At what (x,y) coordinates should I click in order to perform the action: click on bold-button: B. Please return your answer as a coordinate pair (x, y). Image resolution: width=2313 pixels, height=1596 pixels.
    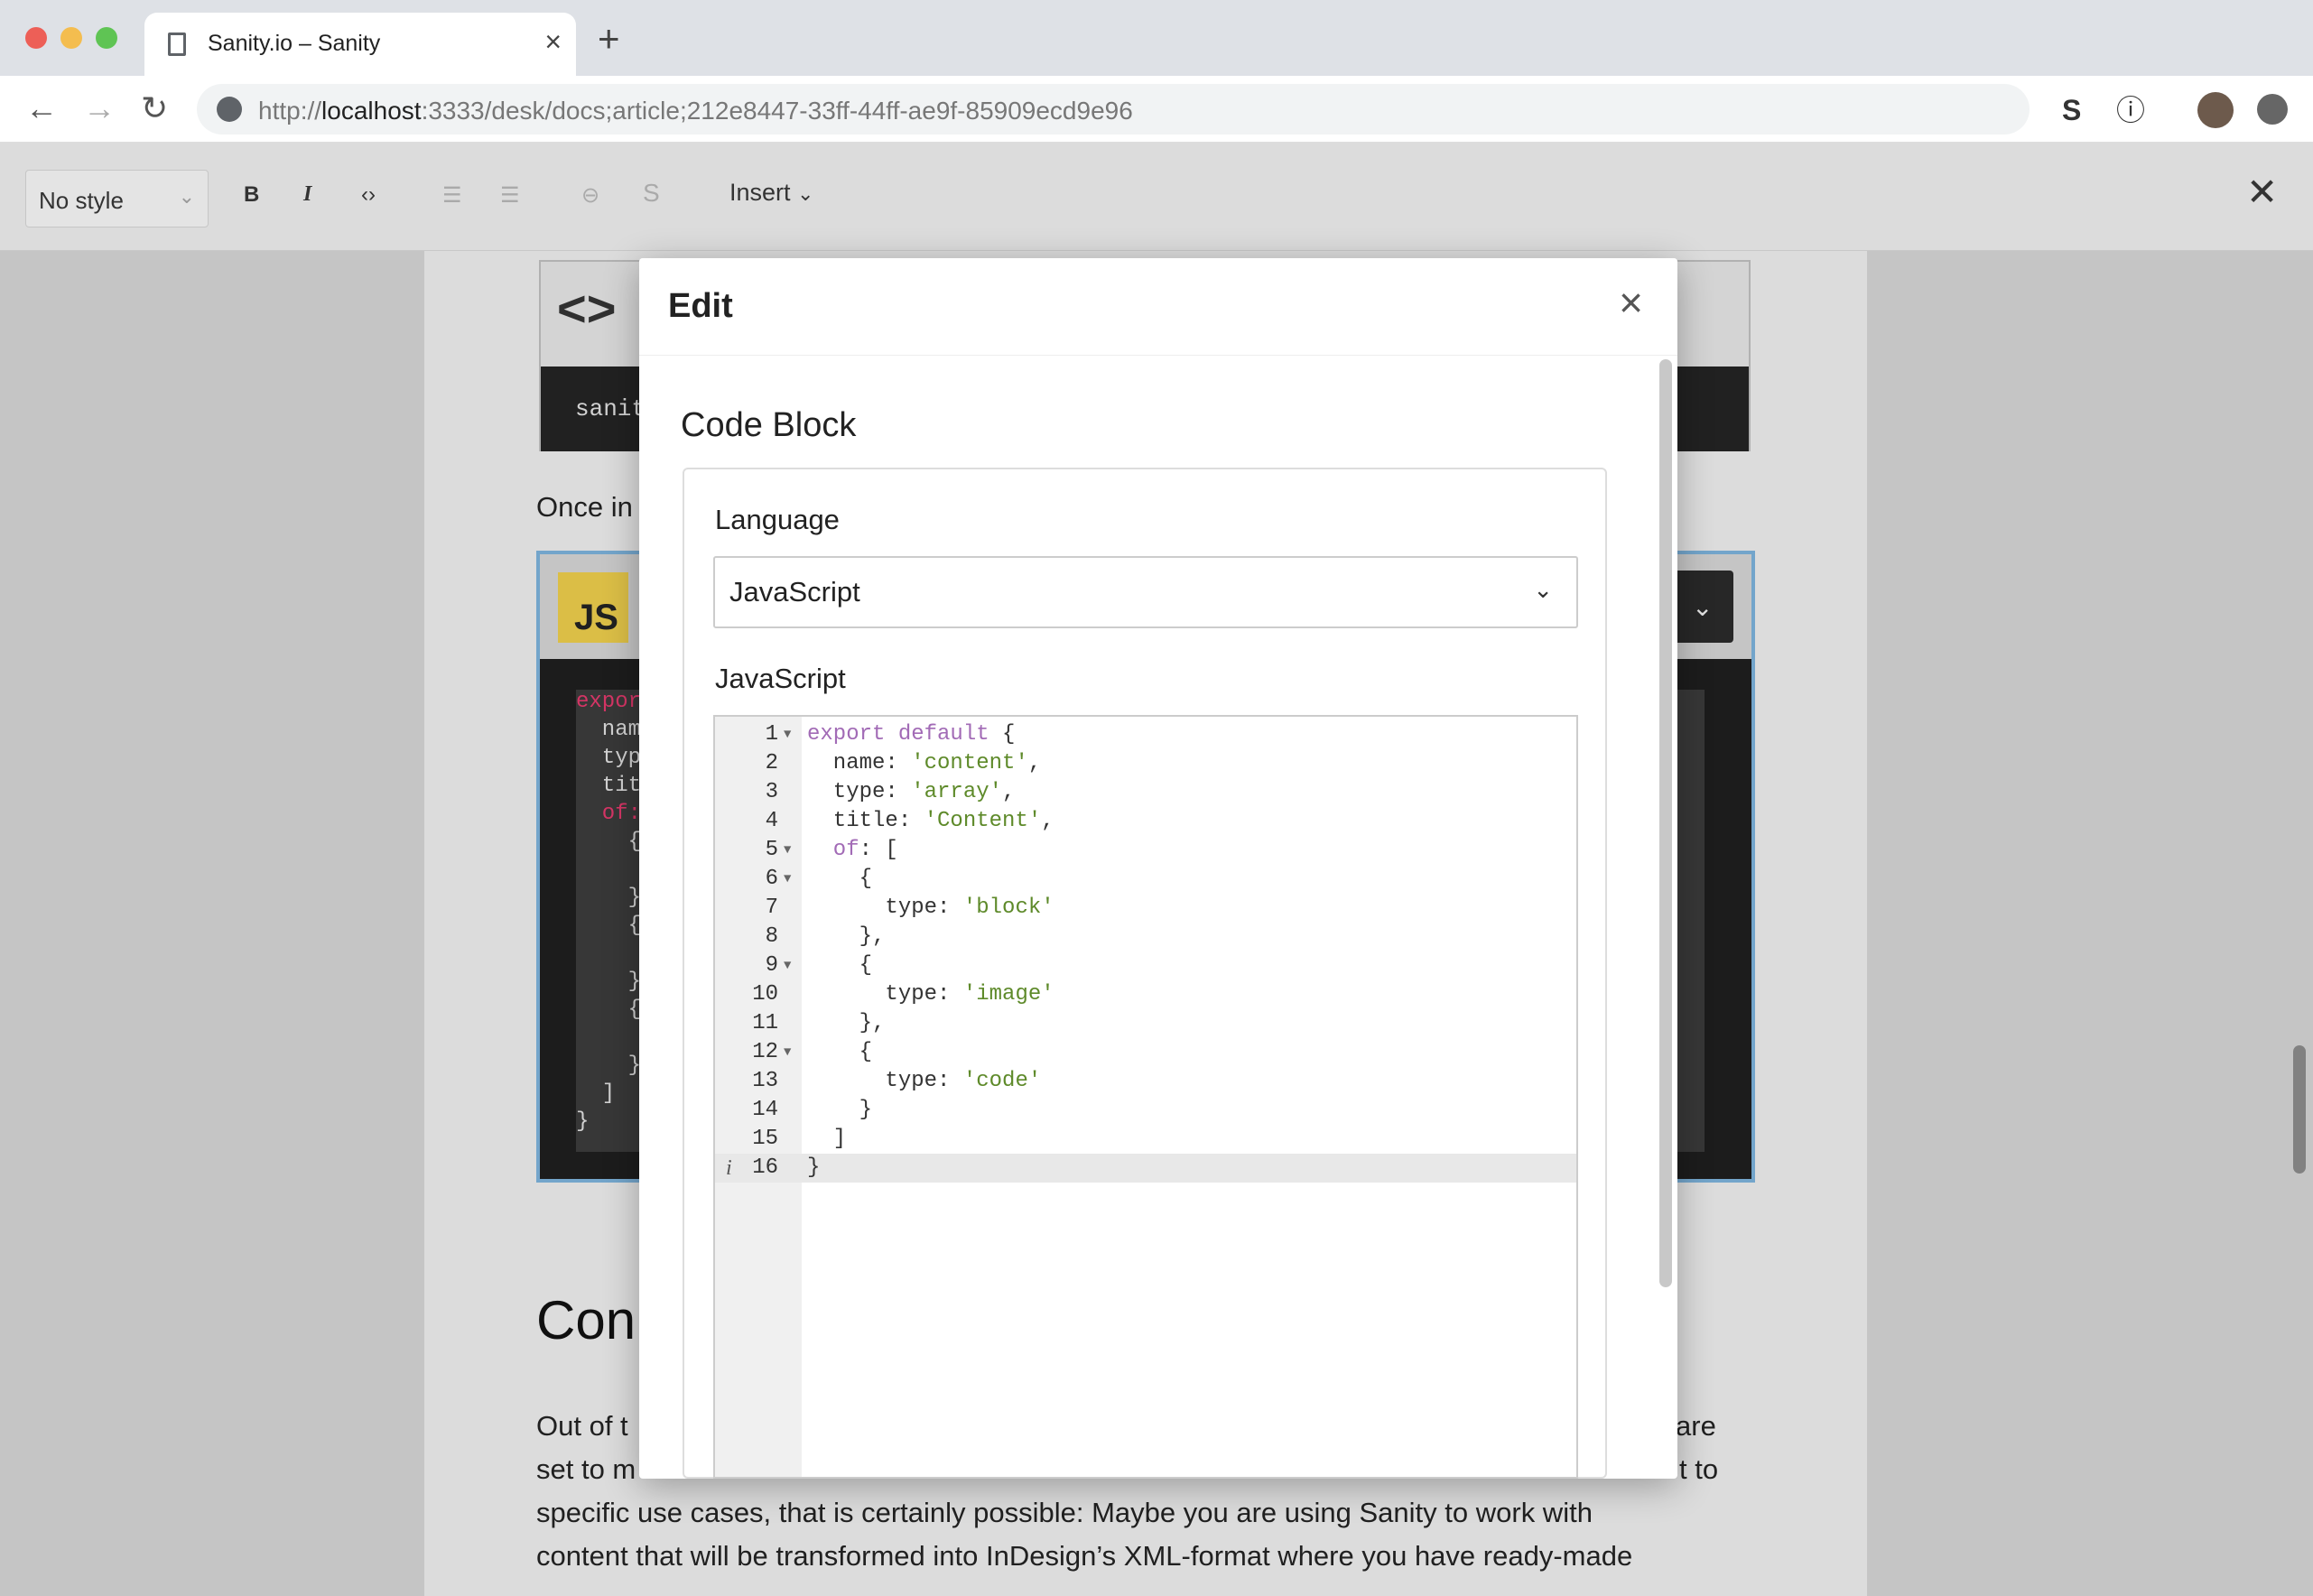
    Looking at the image, I should click on (252, 195).